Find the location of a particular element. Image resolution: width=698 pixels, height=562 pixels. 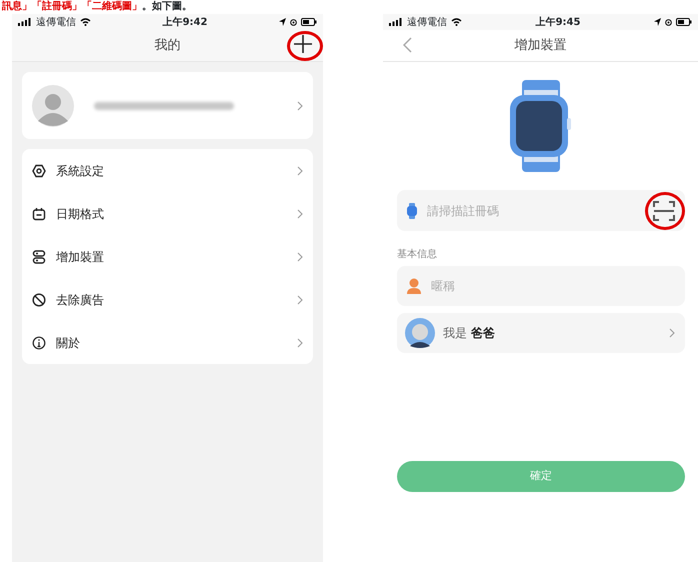

menu-item: 增加裝置 is located at coordinates (167, 256).